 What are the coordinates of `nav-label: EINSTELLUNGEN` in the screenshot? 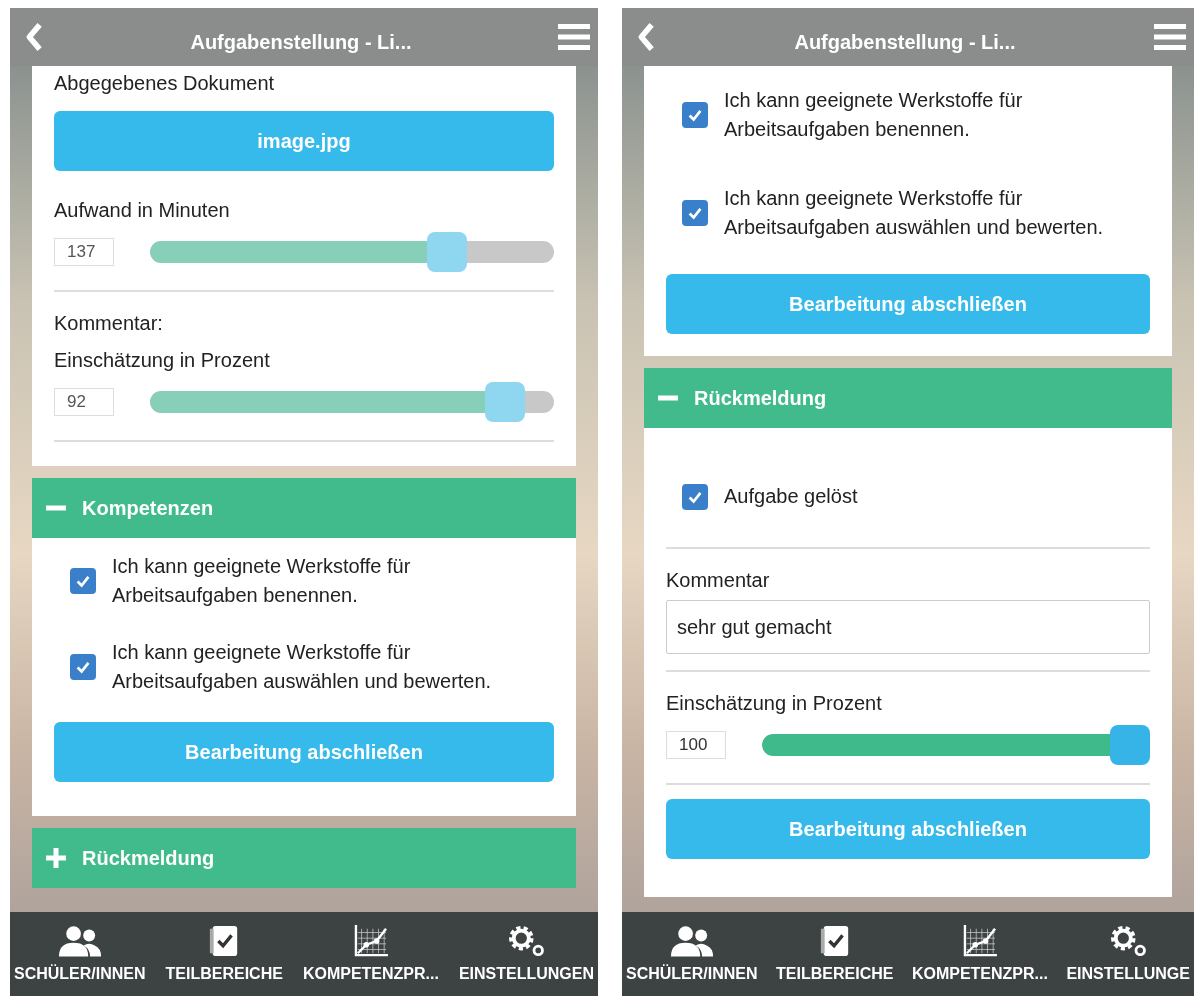 It's located at (526, 974).